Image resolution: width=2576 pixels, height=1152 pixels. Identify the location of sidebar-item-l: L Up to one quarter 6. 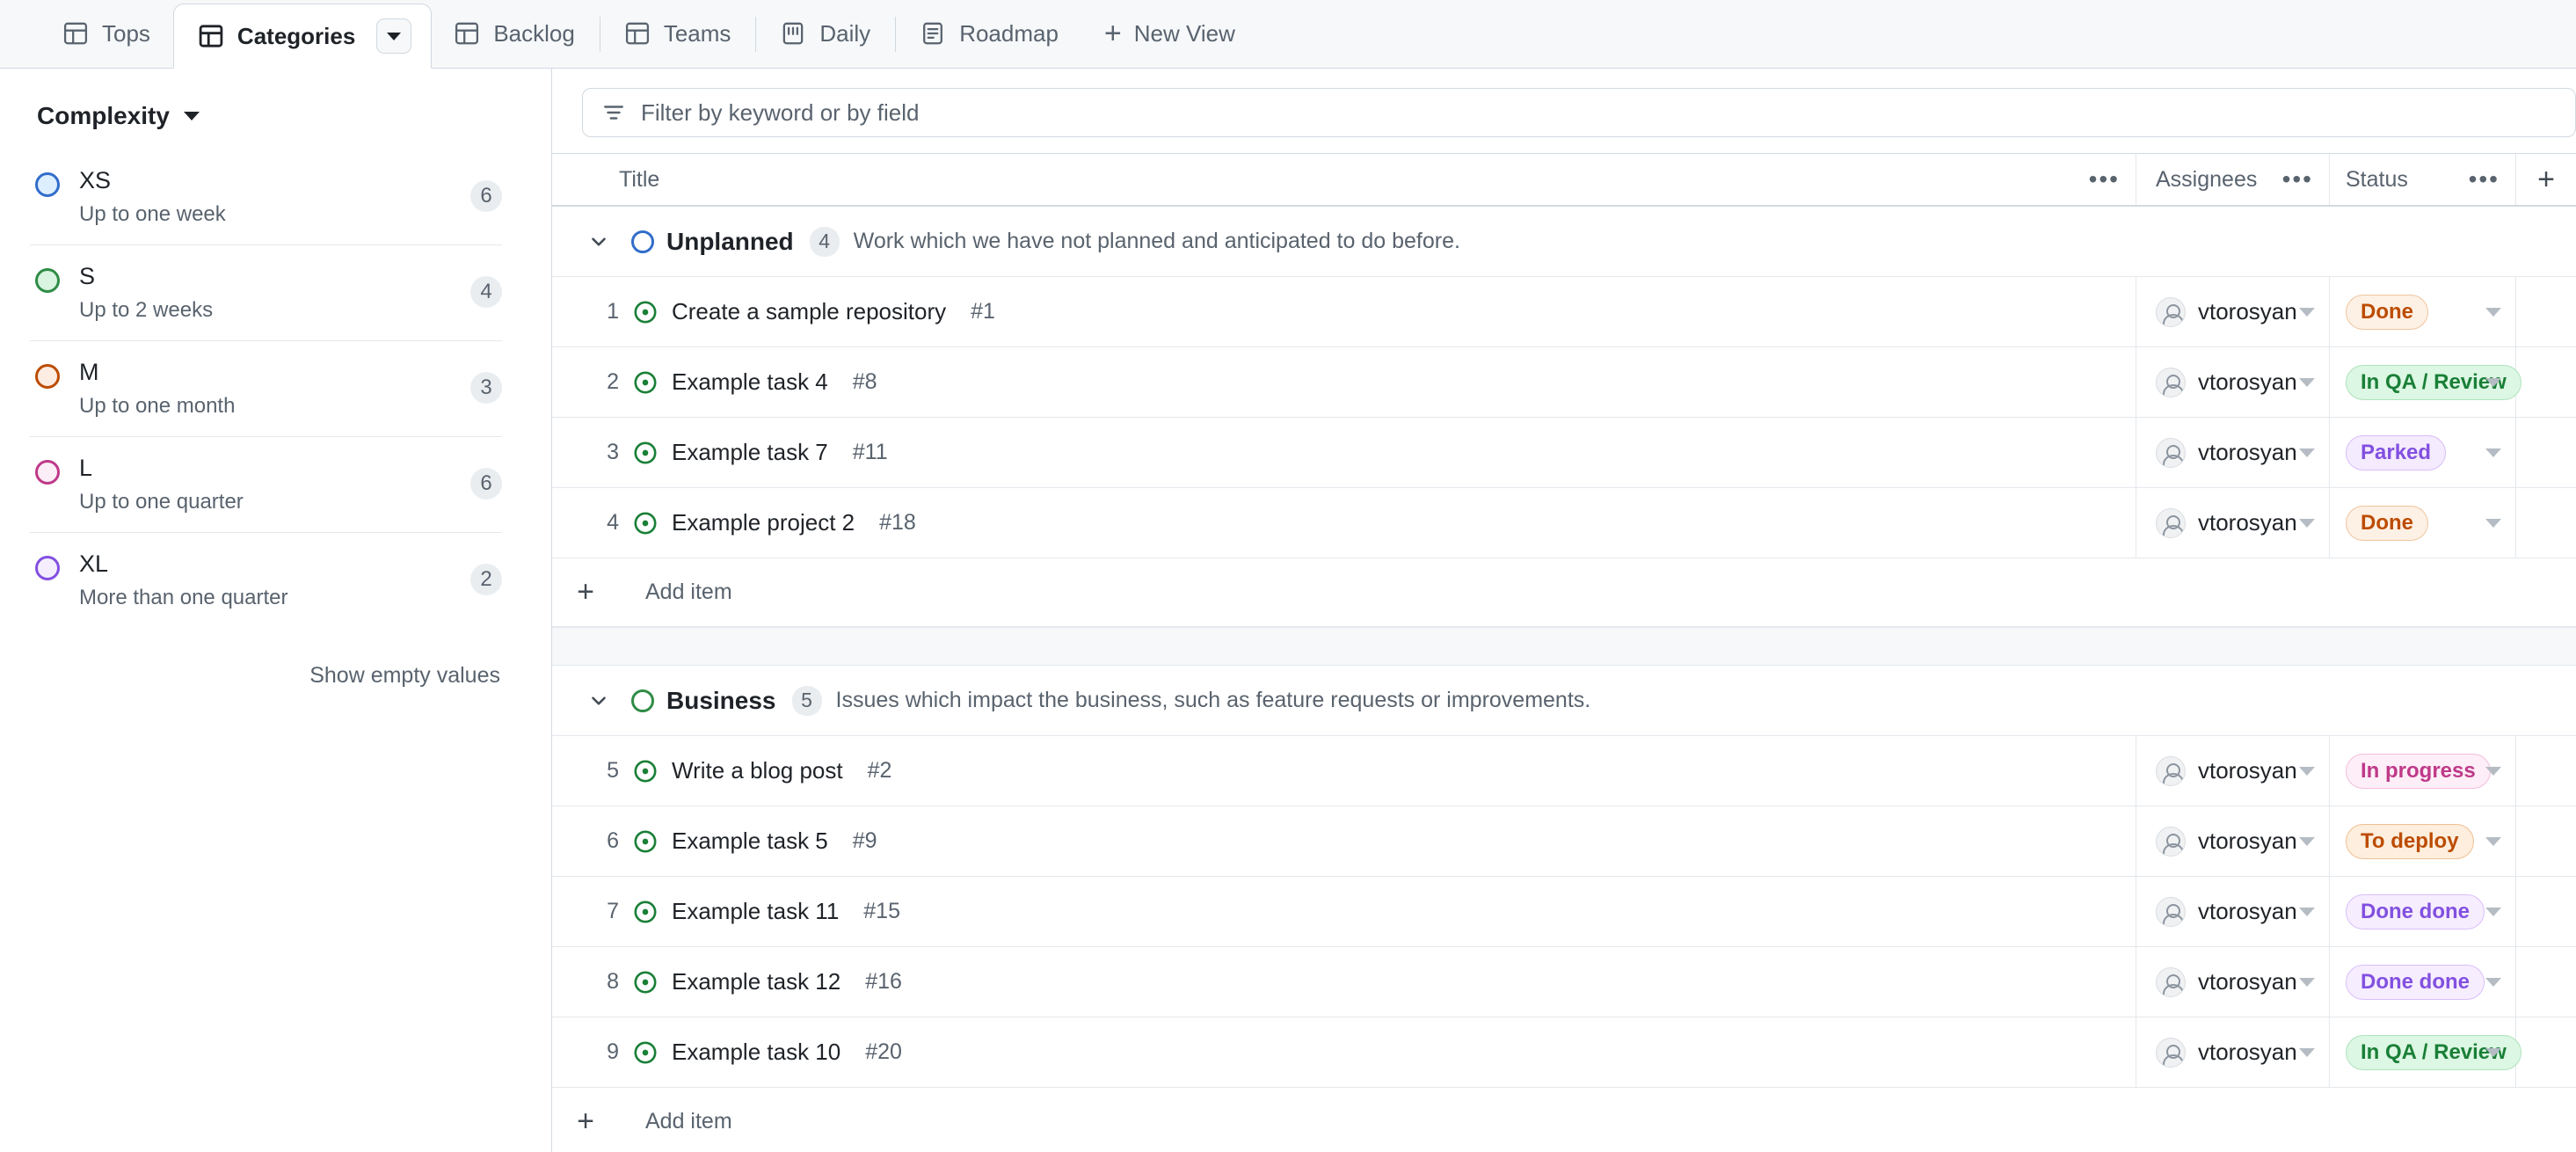
(266, 485).